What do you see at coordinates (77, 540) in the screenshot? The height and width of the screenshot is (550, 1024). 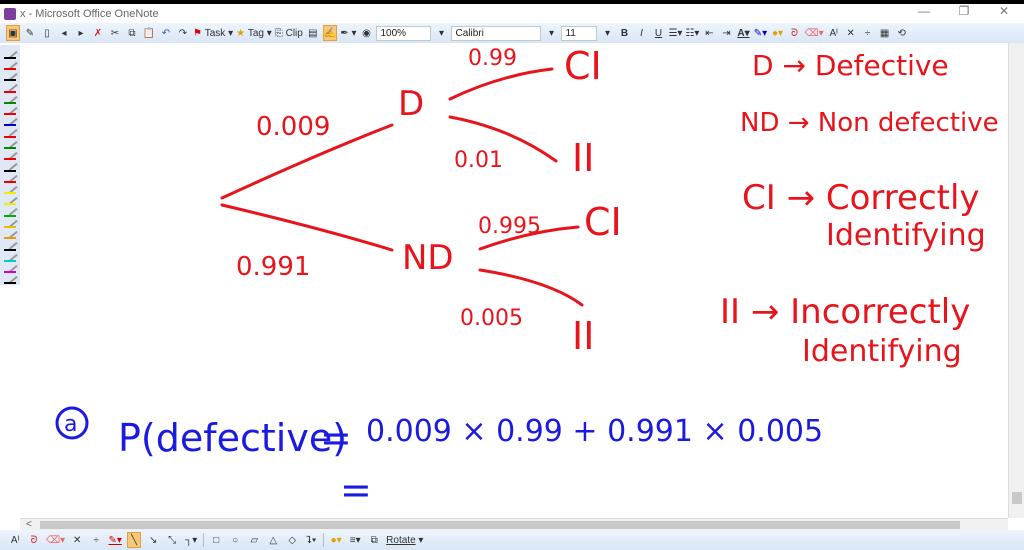 I see `delete-icon: ✕` at bounding box center [77, 540].